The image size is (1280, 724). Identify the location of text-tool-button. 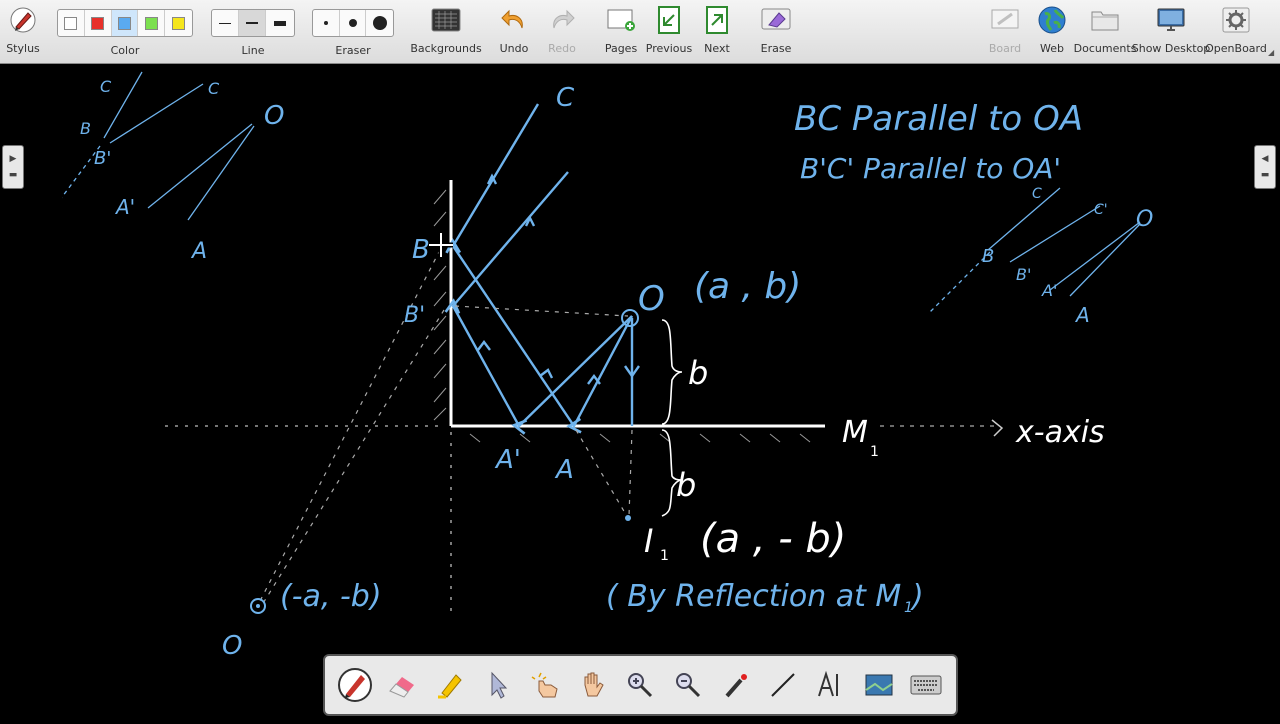
(831, 685).